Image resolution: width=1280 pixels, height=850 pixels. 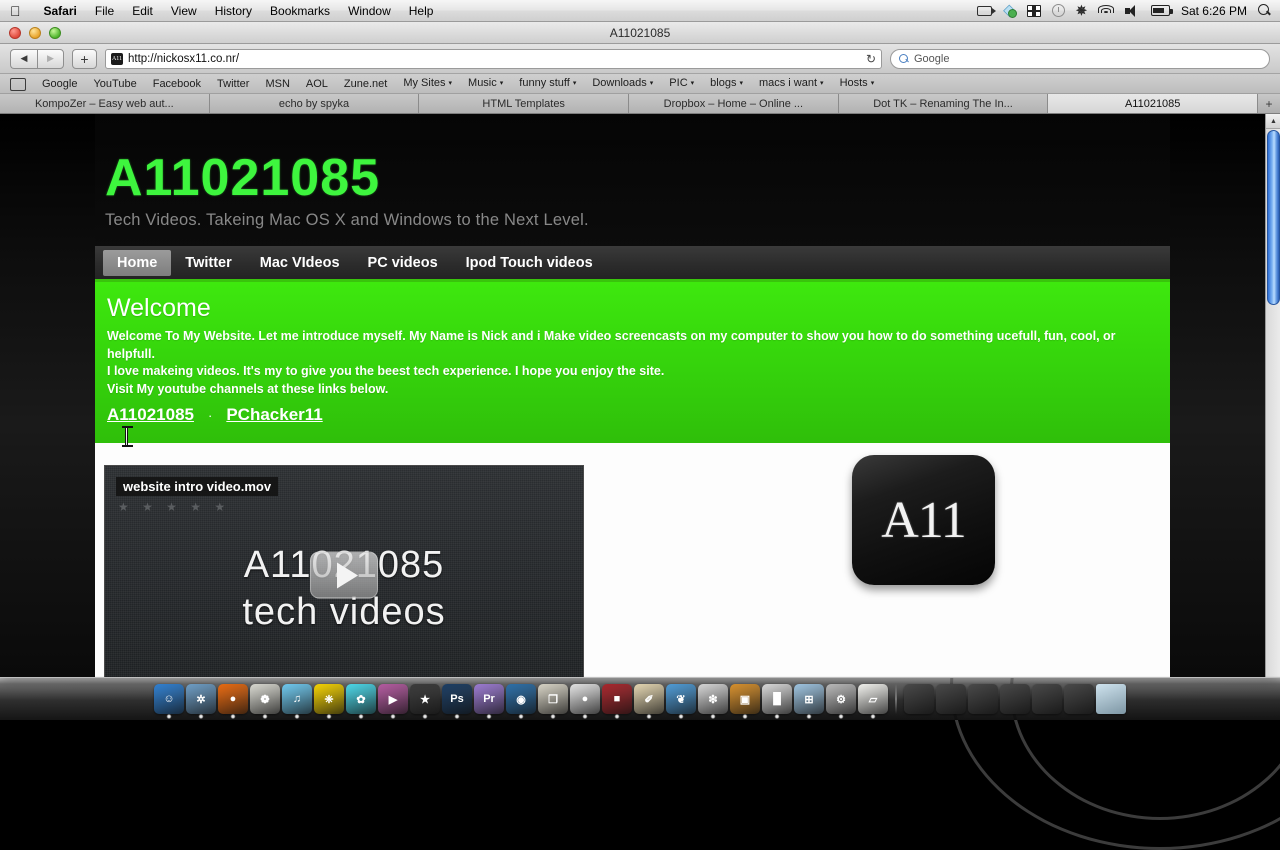 I want to click on site-favicon-icon: A11, so click(x=117, y=59).